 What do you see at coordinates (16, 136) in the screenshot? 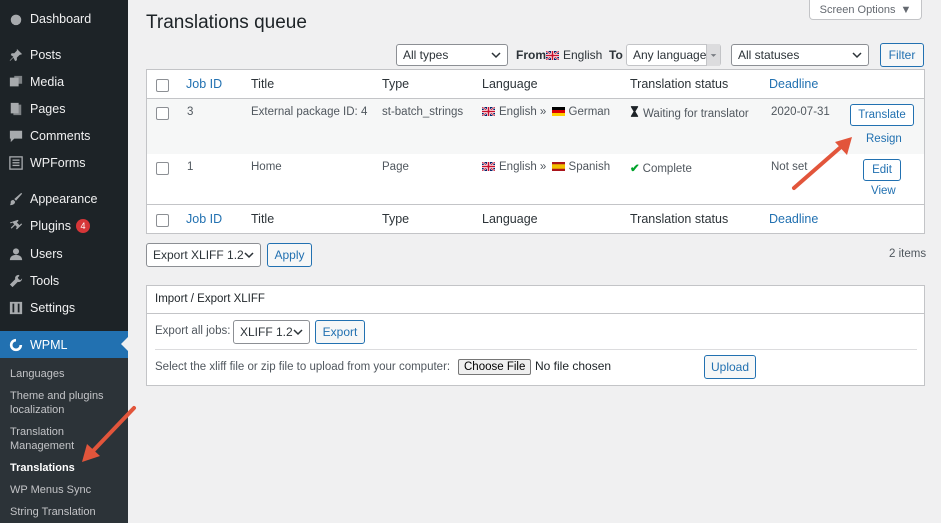
I see `comment-icon` at bounding box center [16, 136].